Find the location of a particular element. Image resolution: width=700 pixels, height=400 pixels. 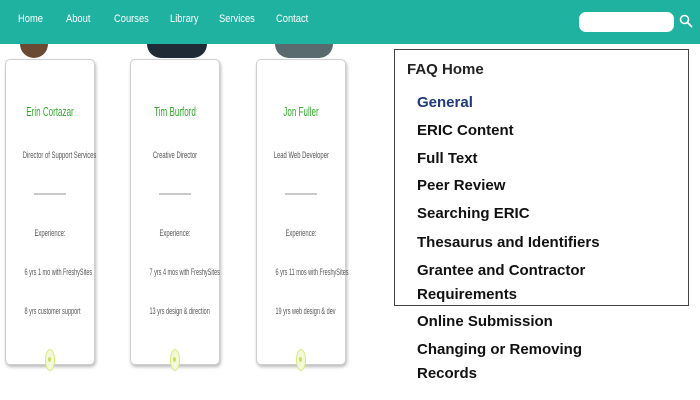

faq-link-online-submission: Online Submission is located at coordinates (485, 322).